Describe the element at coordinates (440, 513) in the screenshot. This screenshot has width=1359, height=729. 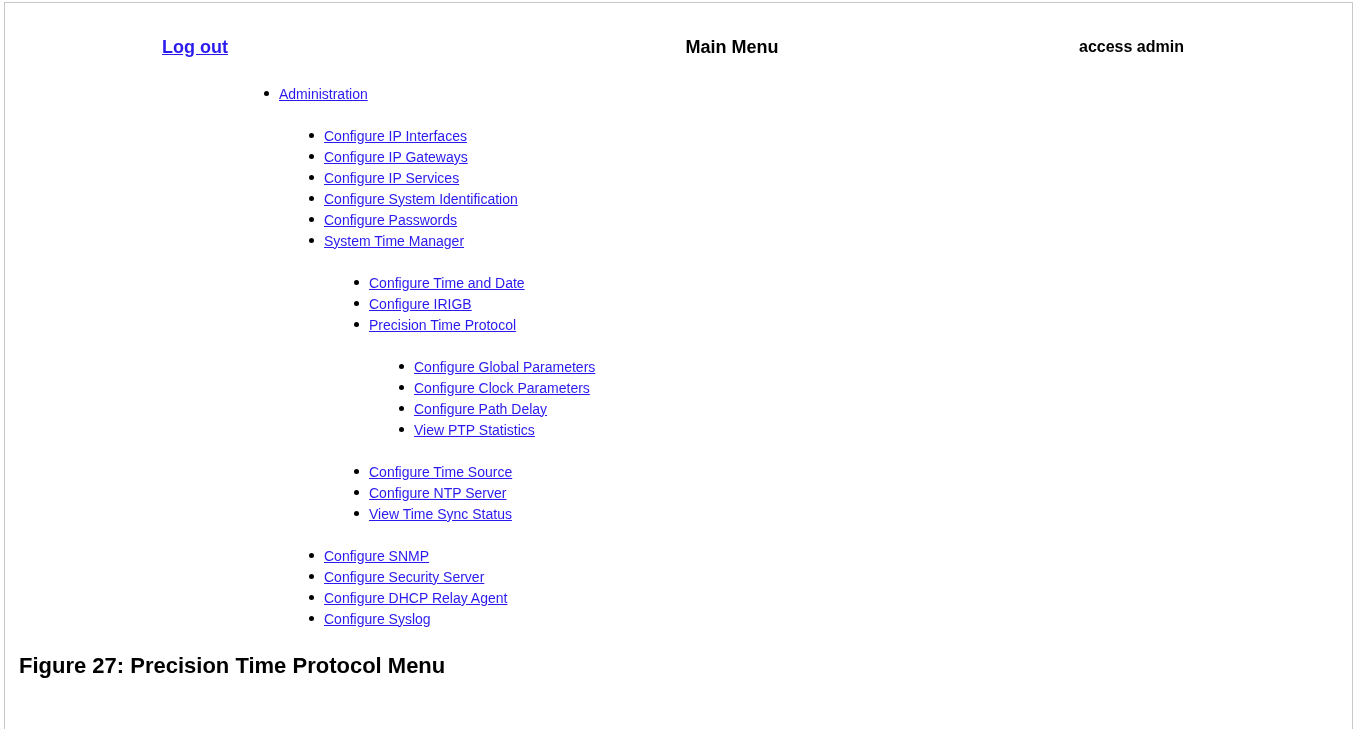
I see `menu-link: View Time Sync Status` at that location.